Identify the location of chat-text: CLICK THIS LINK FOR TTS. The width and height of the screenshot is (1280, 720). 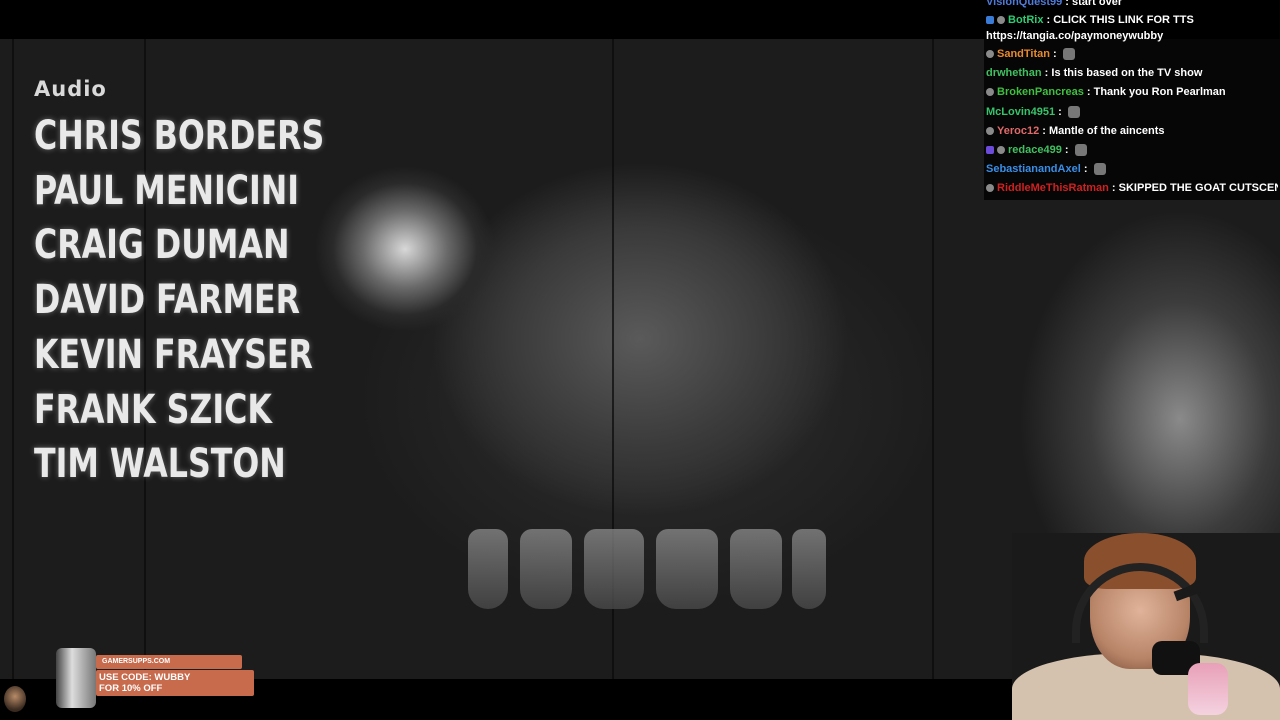
(1123, 20).